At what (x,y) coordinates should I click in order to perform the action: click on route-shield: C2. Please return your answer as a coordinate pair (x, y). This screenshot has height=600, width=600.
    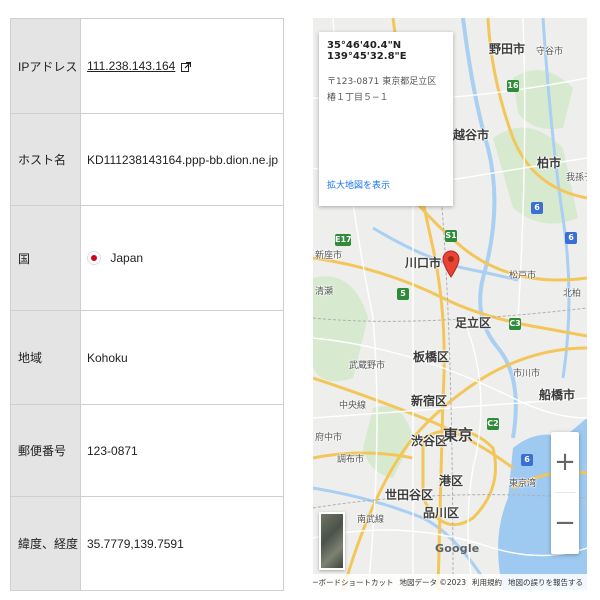
    Looking at the image, I should click on (493, 424).